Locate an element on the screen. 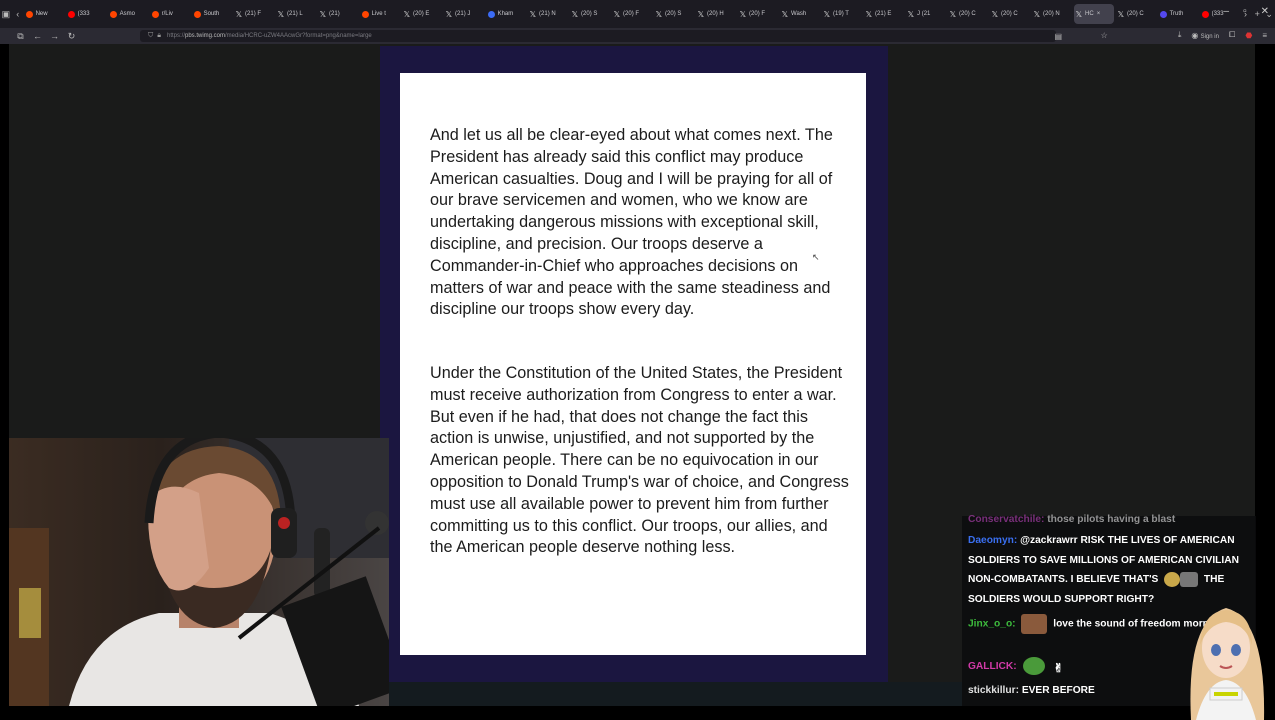  shield-icon: ⛉ is located at coordinates (150, 36).